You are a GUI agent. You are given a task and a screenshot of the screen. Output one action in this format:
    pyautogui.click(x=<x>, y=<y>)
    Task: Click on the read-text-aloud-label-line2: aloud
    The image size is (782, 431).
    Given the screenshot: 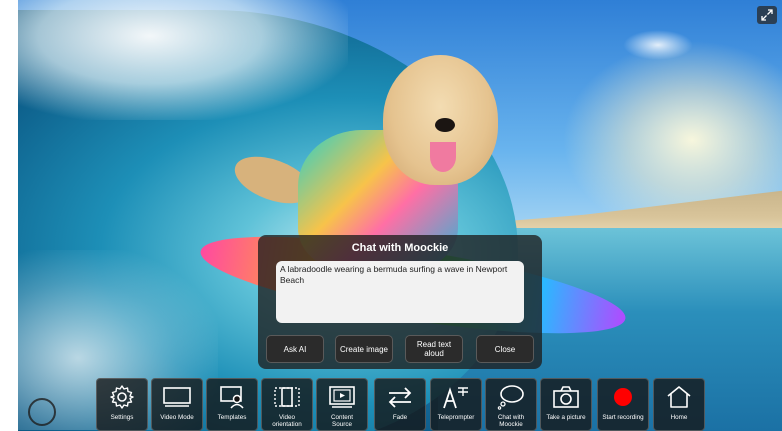 What is the action you would take?
    pyautogui.click(x=434, y=353)
    